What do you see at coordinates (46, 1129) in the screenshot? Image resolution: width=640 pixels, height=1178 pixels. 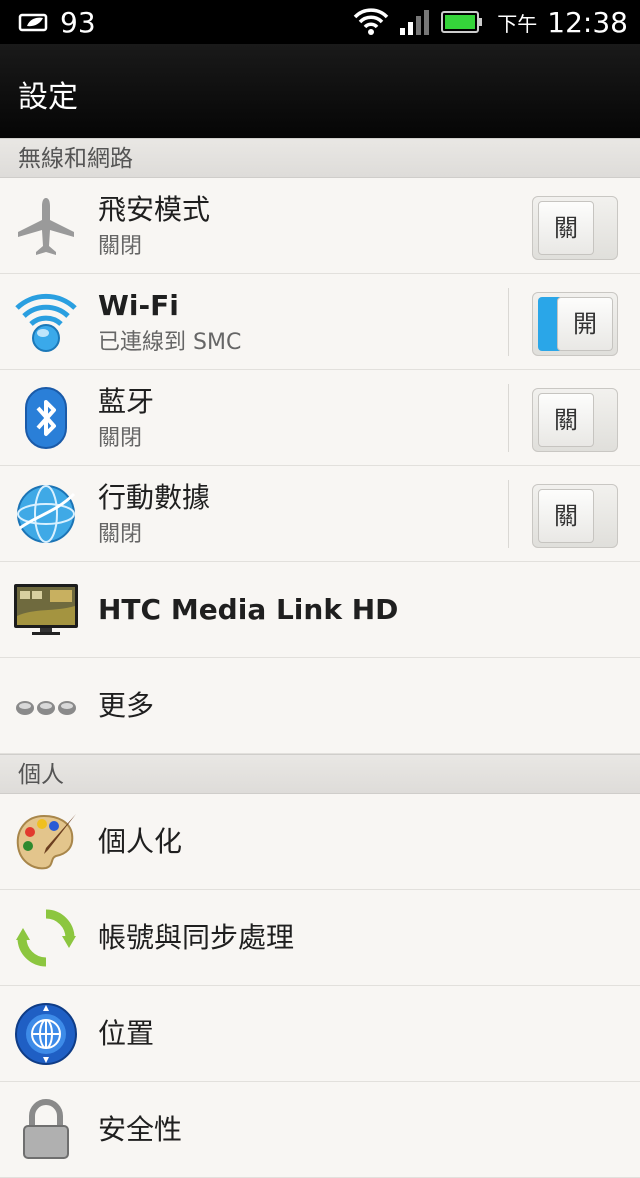 I see `lock-icon` at bounding box center [46, 1129].